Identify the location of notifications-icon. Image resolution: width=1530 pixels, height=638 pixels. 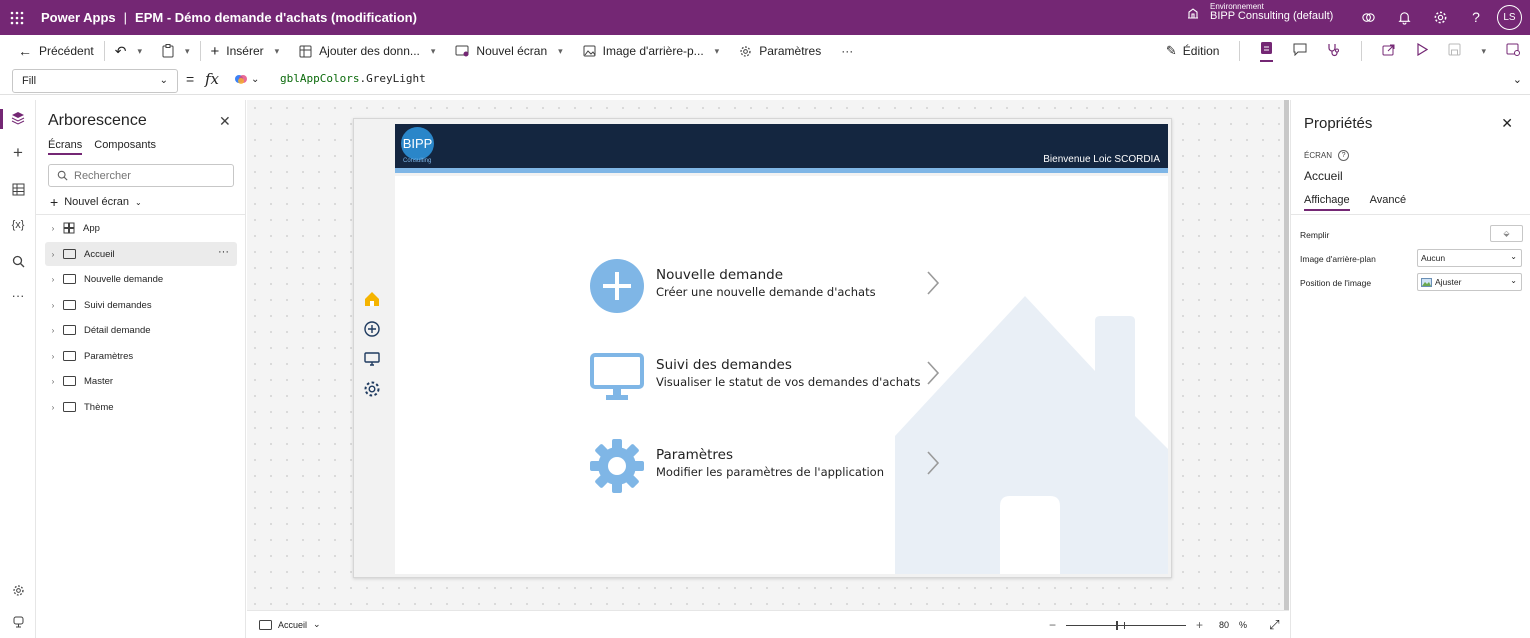
(1404, 17).